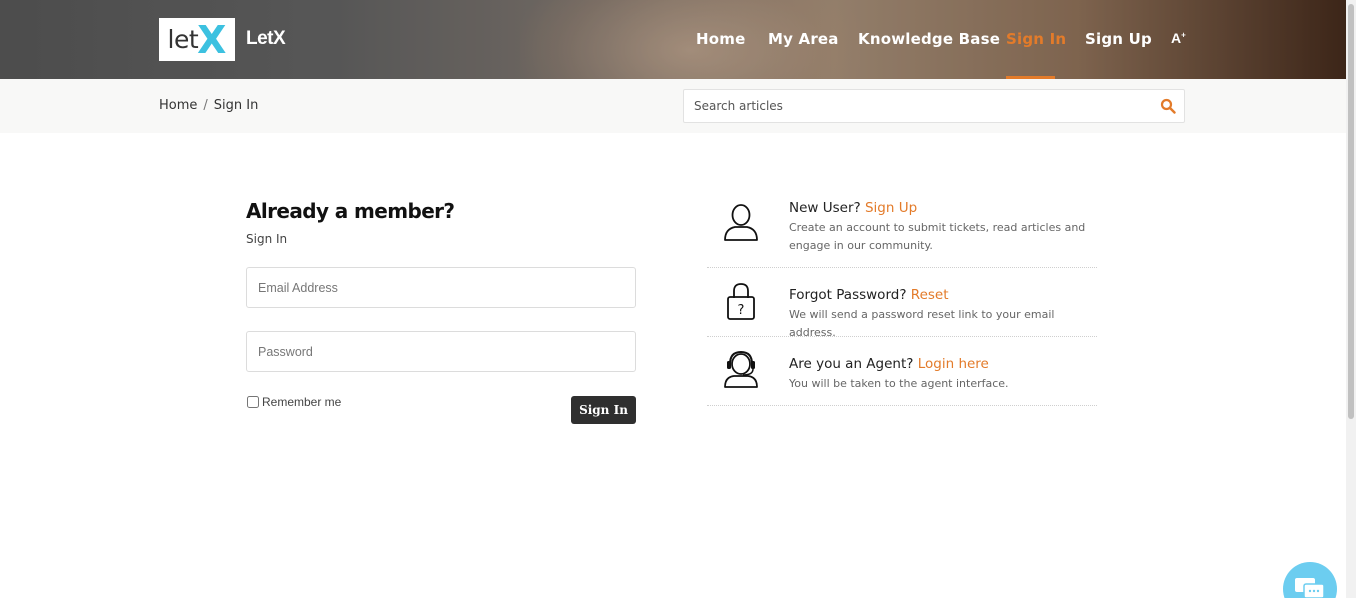 This screenshot has width=1356, height=598. What do you see at coordinates (848, 295) in the screenshot?
I see `forgot-text: Forgot Password?` at bounding box center [848, 295].